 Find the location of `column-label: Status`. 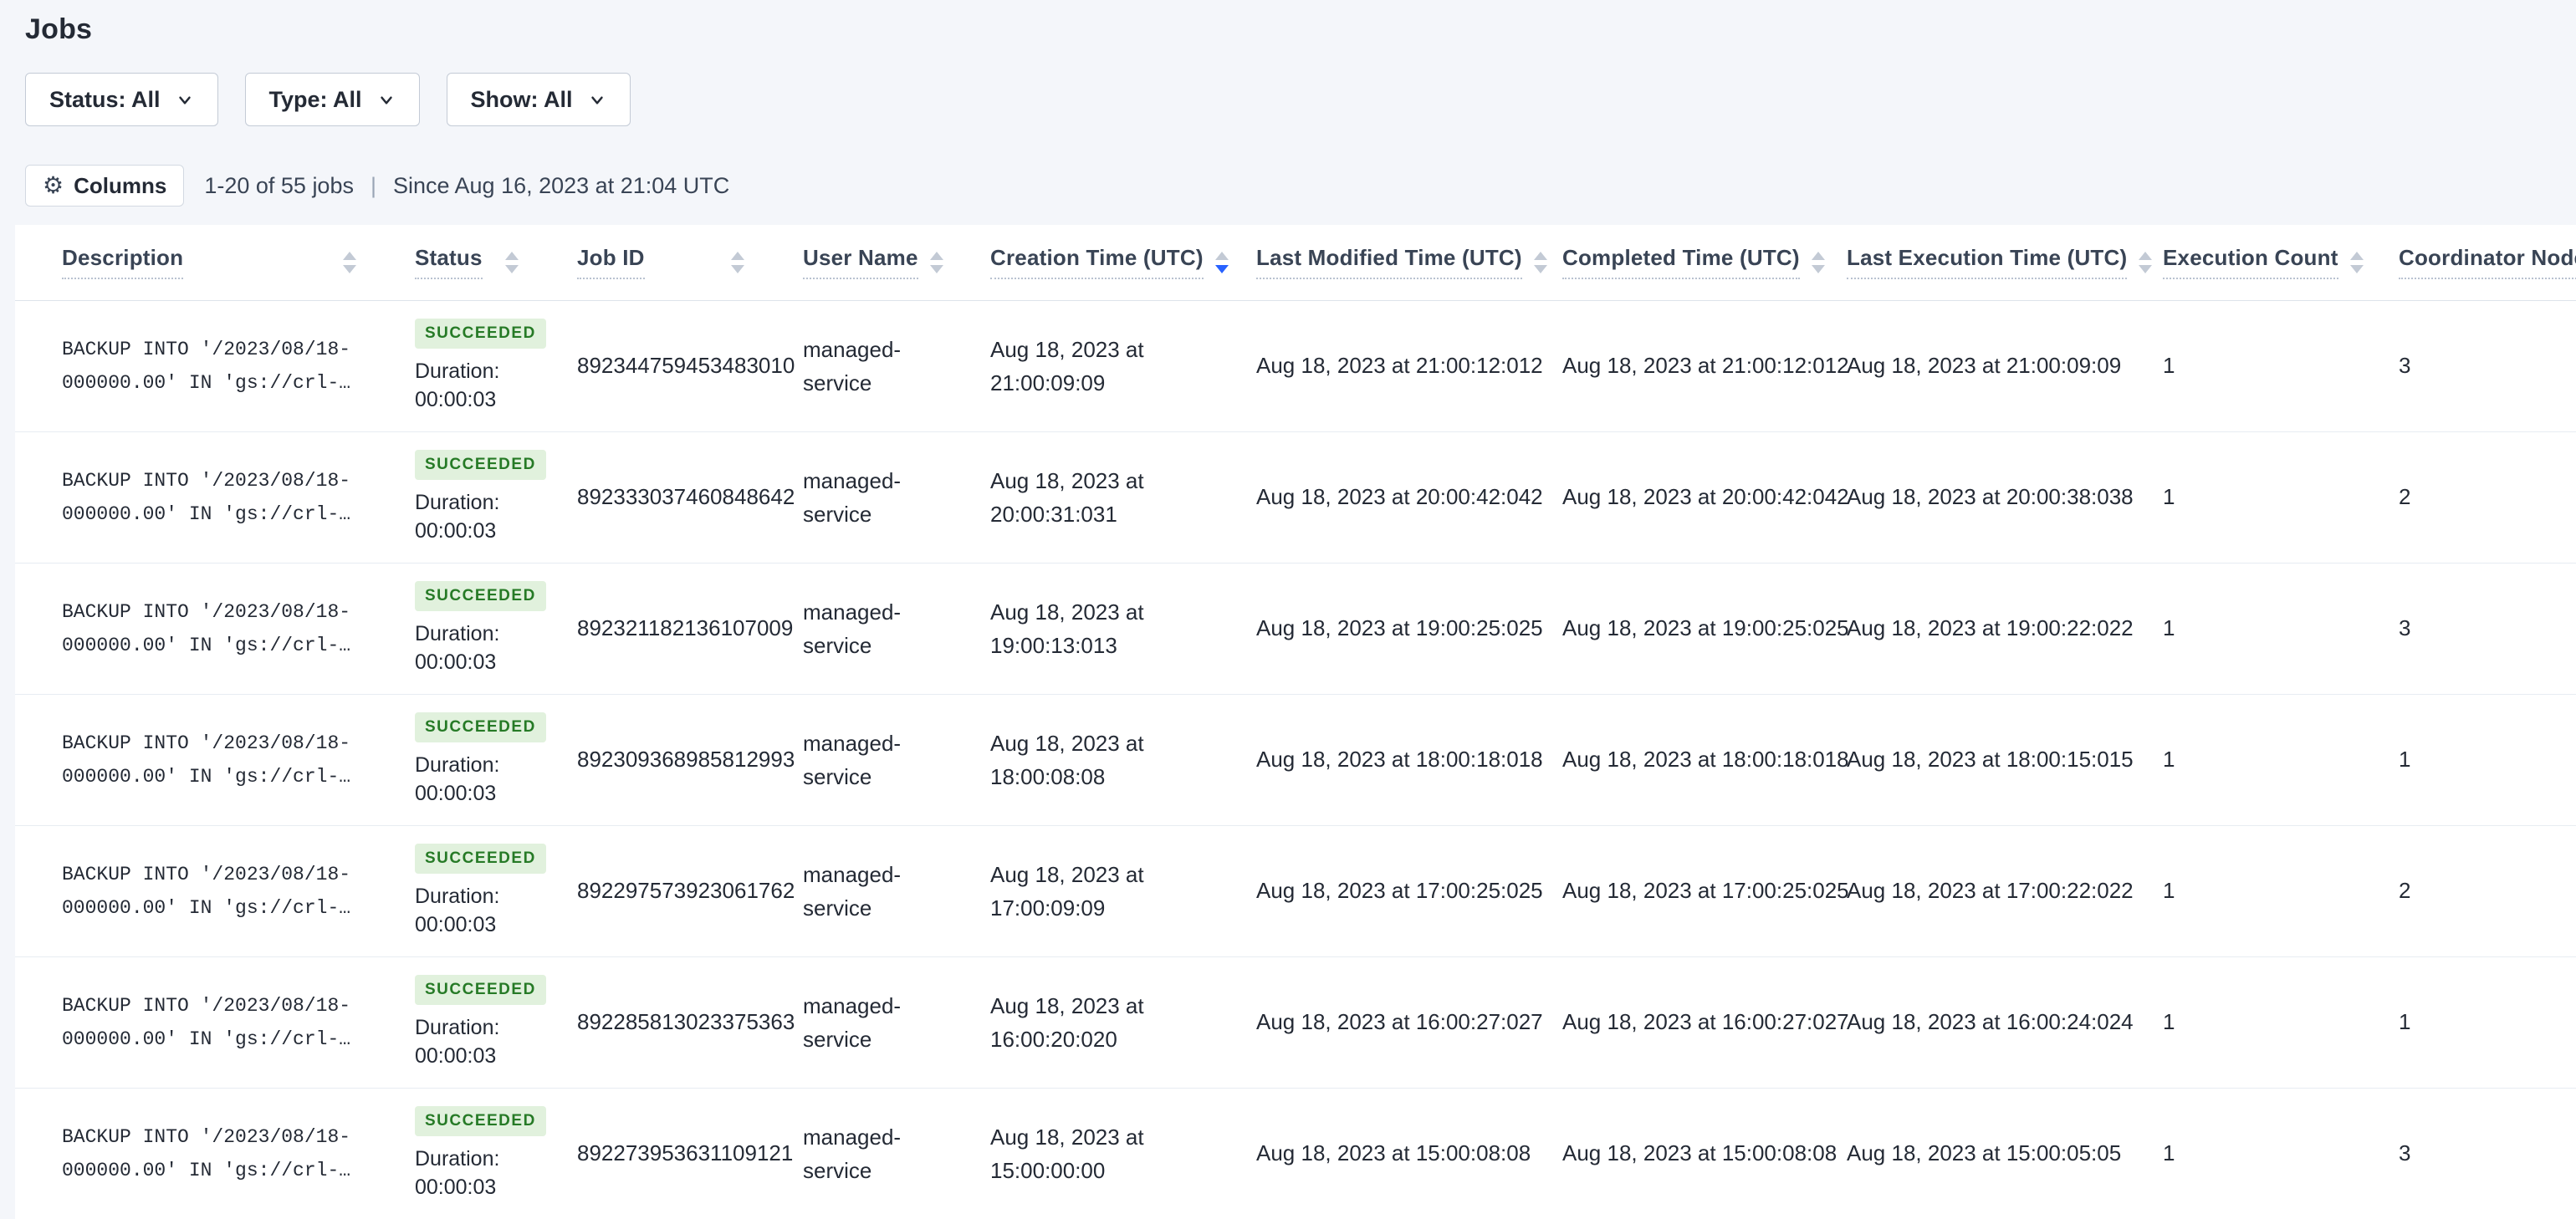

column-label: Status is located at coordinates (449, 262).